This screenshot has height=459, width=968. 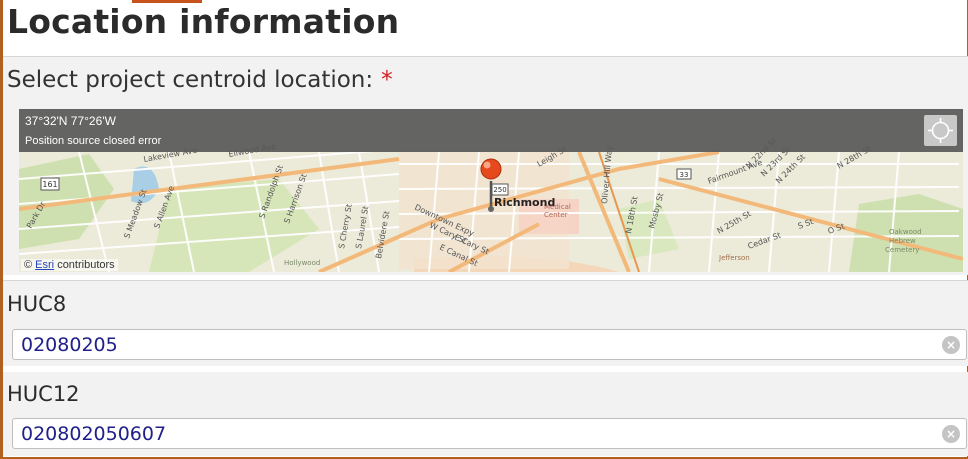 What do you see at coordinates (489, 344) in the screenshot?
I see `huc8-field: 02080205 ×` at bounding box center [489, 344].